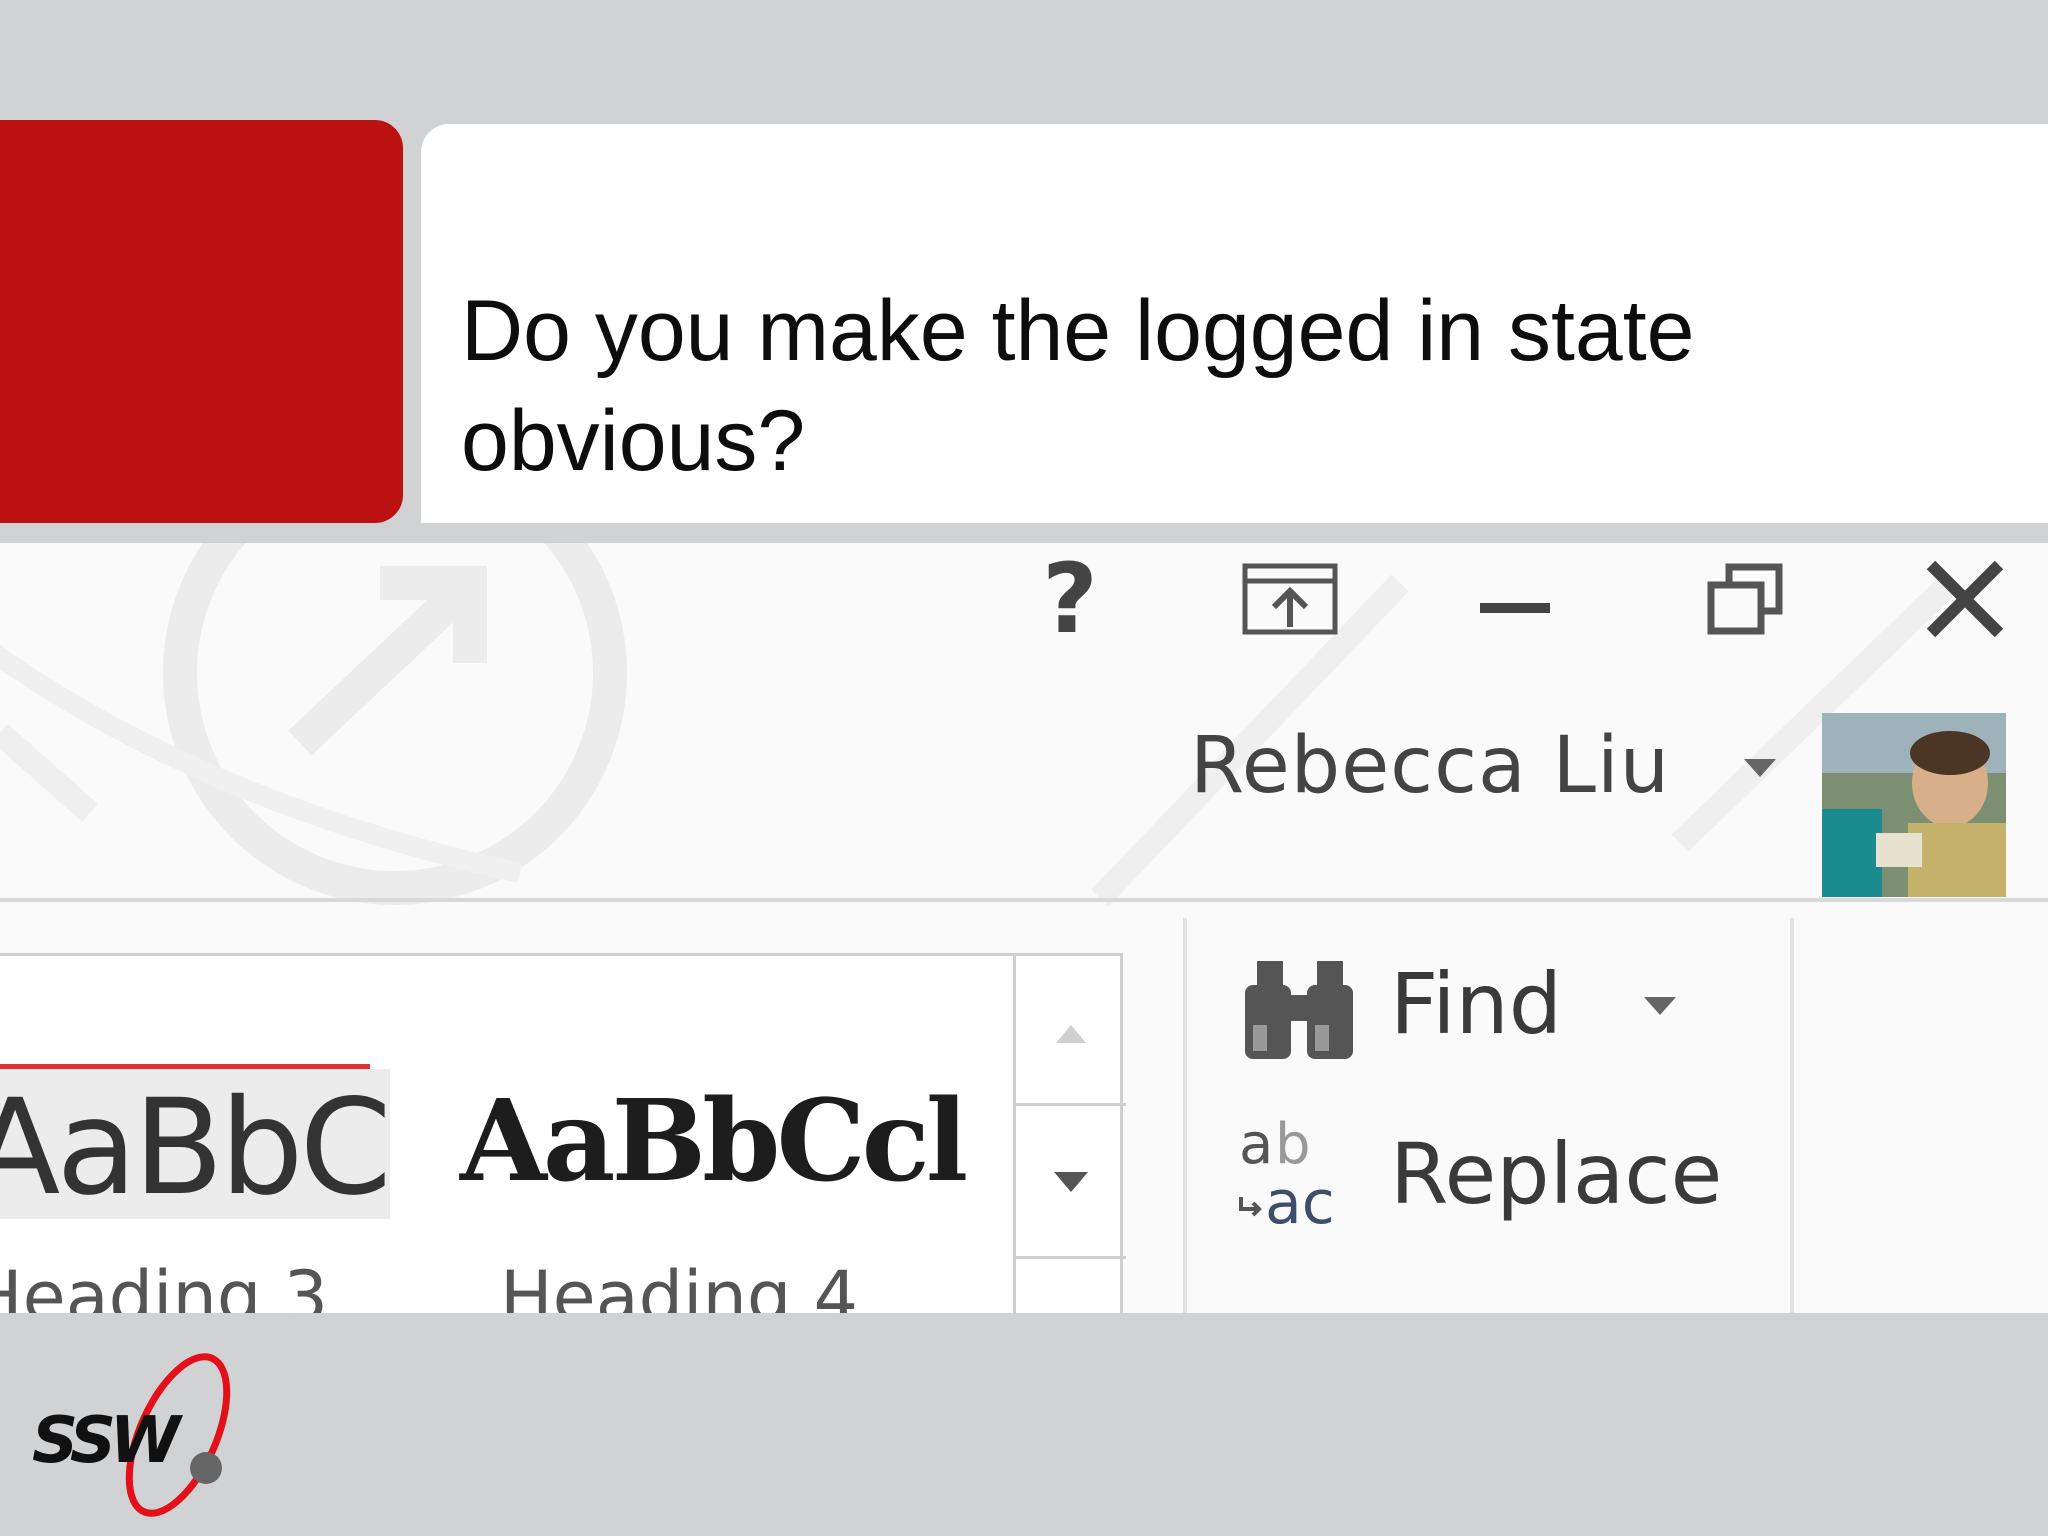 The height and width of the screenshot is (1536, 2048). I want to click on selected-style-indicator, so click(185, 1066).